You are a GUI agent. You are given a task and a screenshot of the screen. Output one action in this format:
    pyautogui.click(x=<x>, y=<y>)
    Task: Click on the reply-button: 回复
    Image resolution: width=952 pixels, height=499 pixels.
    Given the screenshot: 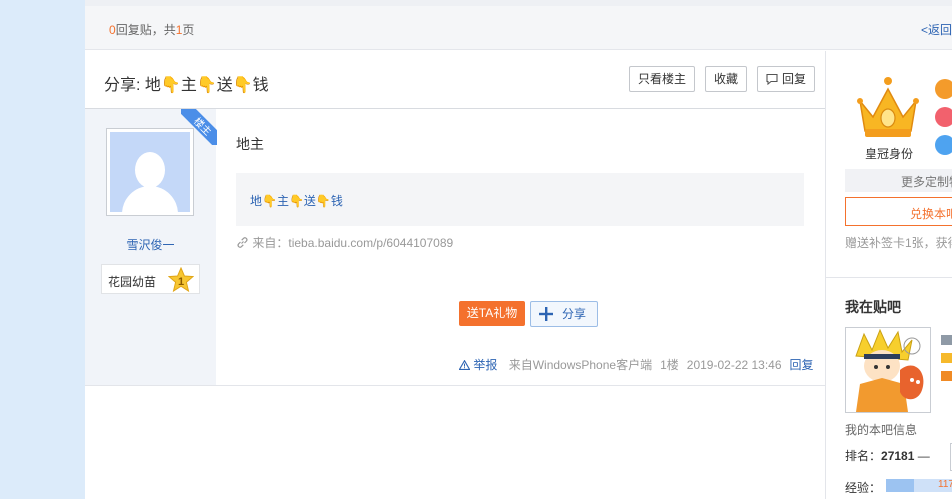 What is the action you would take?
    pyautogui.click(x=786, y=79)
    